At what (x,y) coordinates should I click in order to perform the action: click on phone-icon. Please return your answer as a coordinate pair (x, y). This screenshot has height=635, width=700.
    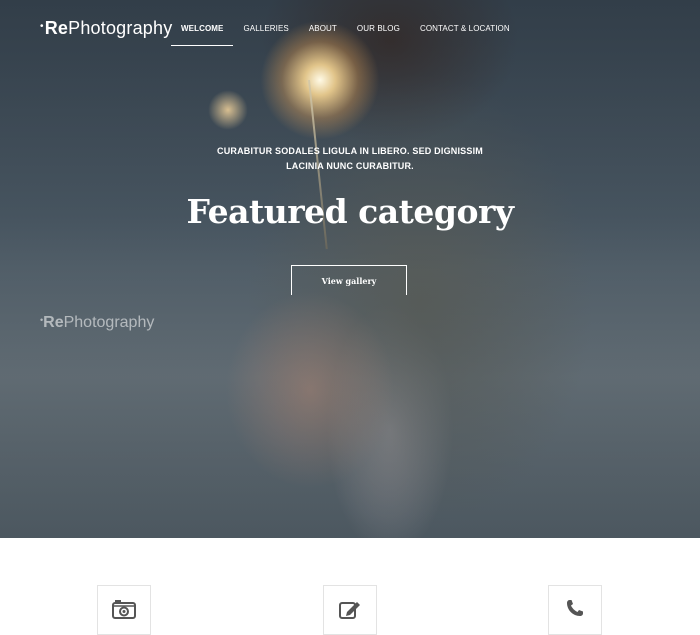
    Looking at the image, I should click on (575, 608).